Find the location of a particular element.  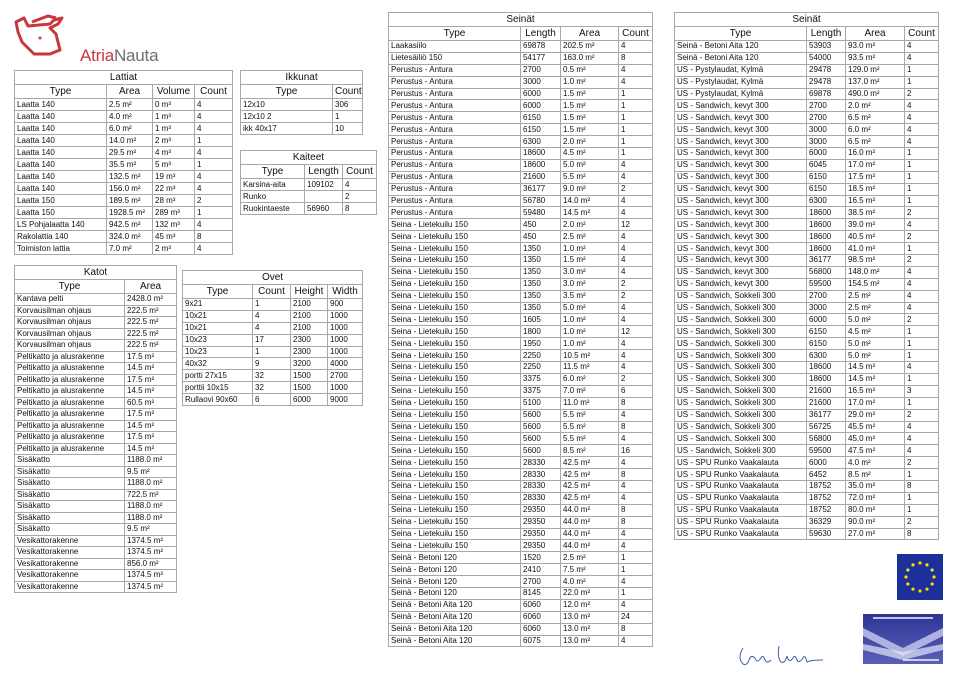

table-cell: 44.0 m² is located at coordinates (589, 534).